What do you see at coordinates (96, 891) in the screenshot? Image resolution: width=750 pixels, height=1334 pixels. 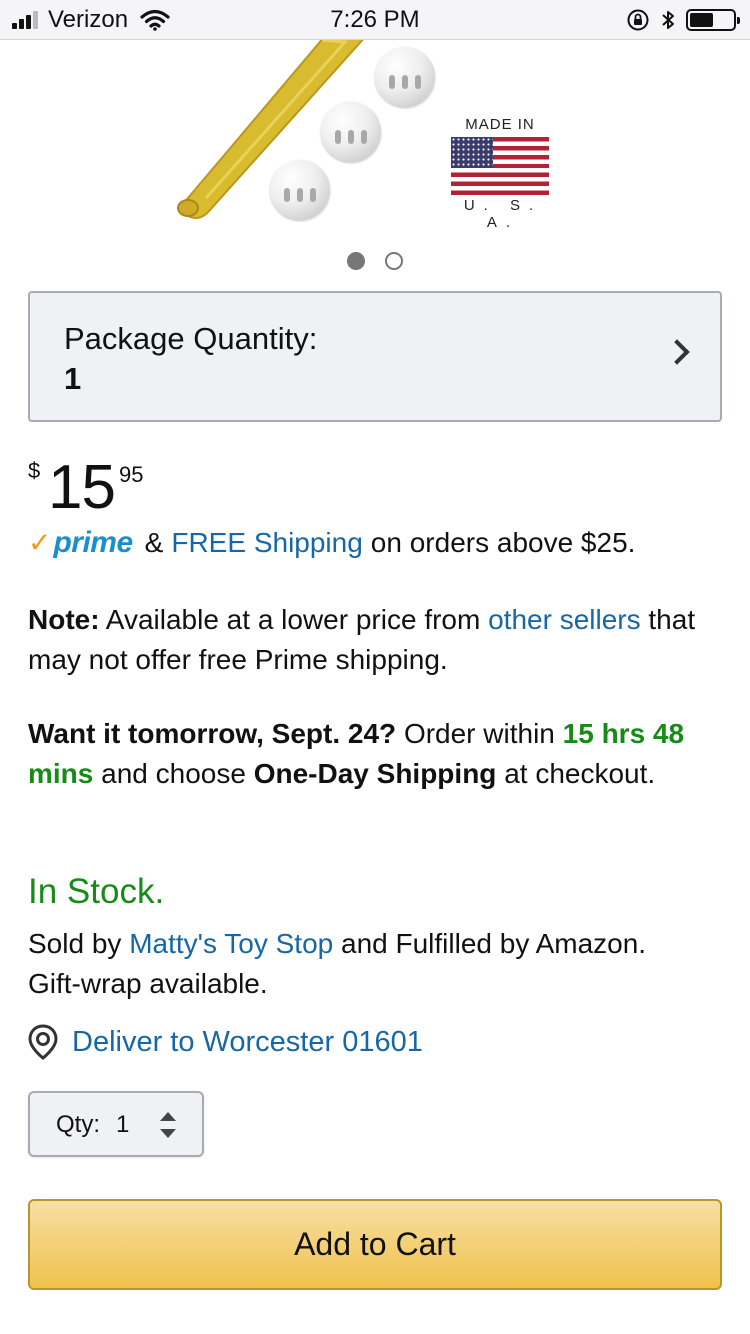 I see `in-stock-status: In Stock.` at bounding box center [96, 891].